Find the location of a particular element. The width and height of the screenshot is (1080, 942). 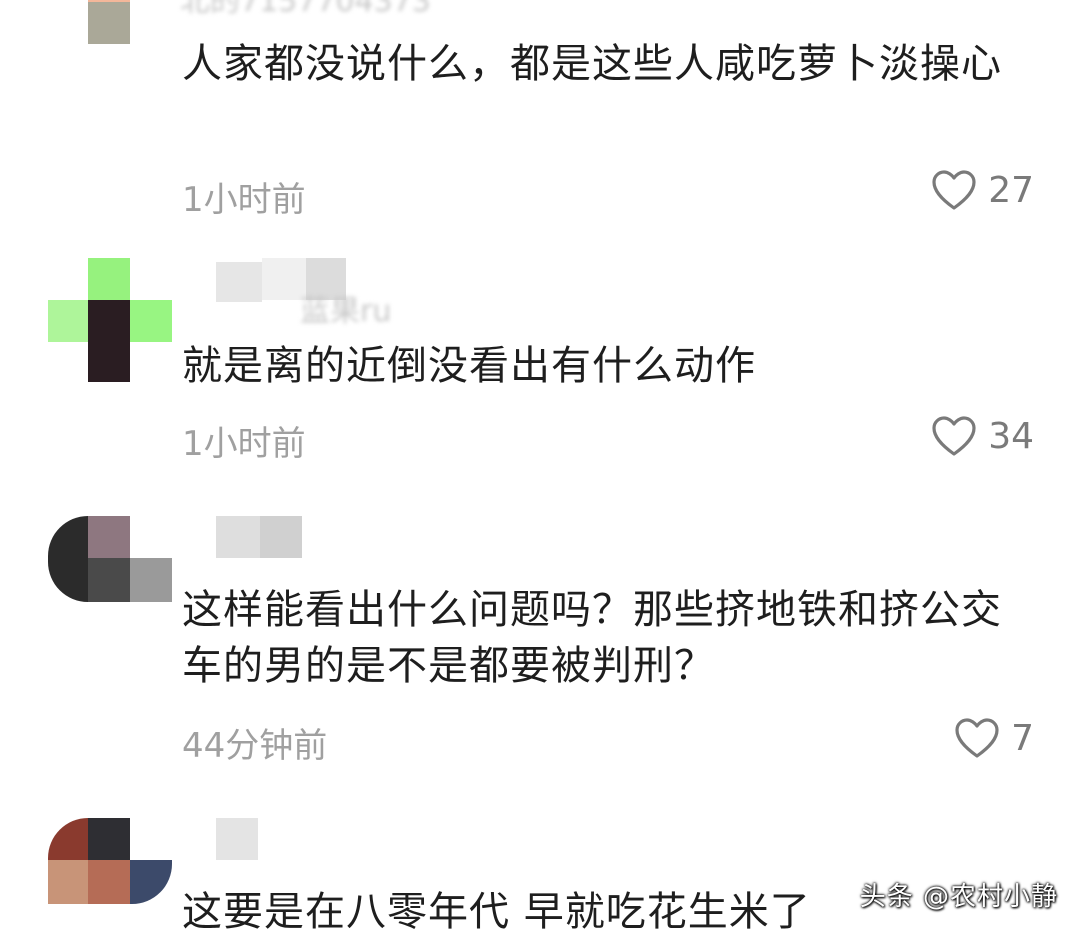

like-count: 34 is located at coordinates (1011, 436).